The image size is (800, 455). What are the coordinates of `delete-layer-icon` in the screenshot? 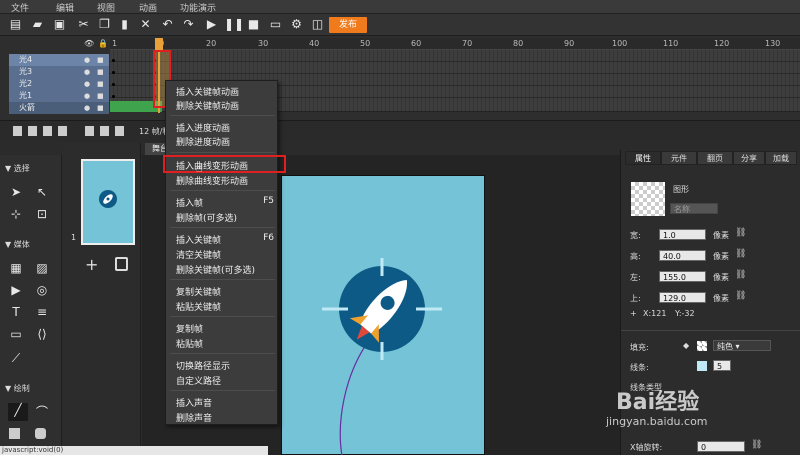 It's located at (62, 131).